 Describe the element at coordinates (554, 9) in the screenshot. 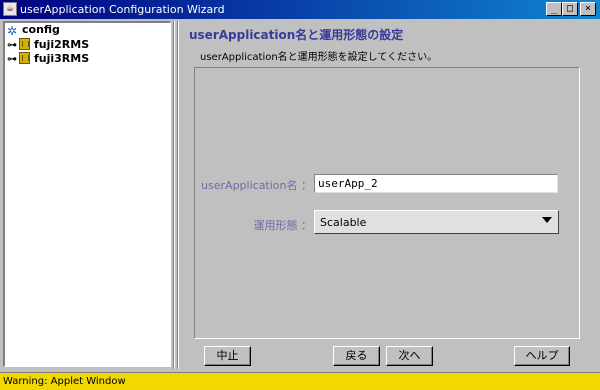

I see `minimize-button: _` at that location.